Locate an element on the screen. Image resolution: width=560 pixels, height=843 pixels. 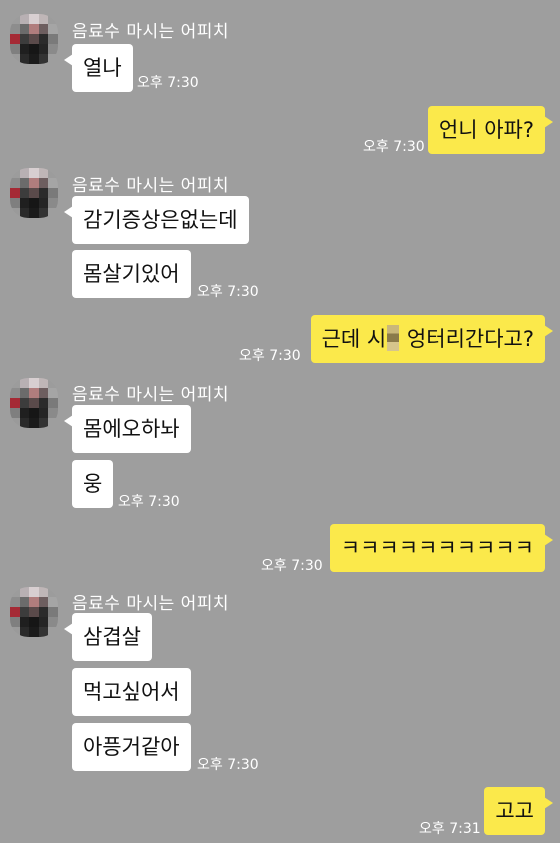
message-bubble-outgoing: 고고 is located at coordinates (518, 811).